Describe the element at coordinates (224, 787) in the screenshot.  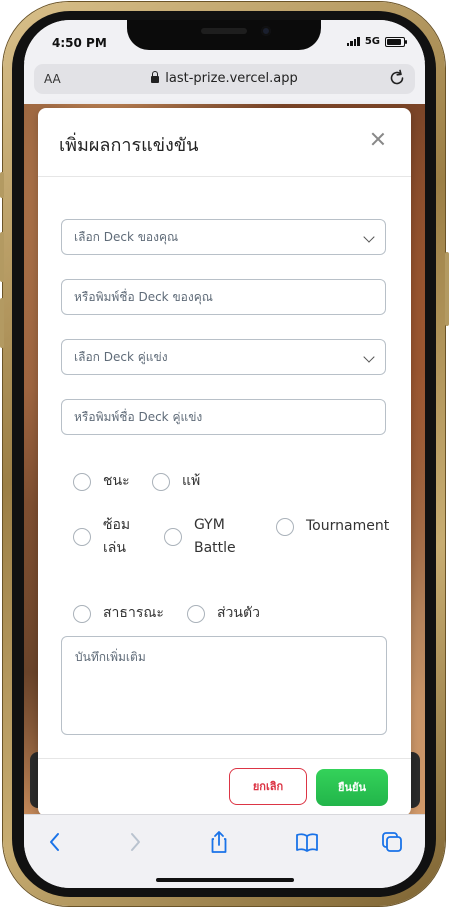
I see `modal-footer: ยกเลิก ยืนยัน` at that location.